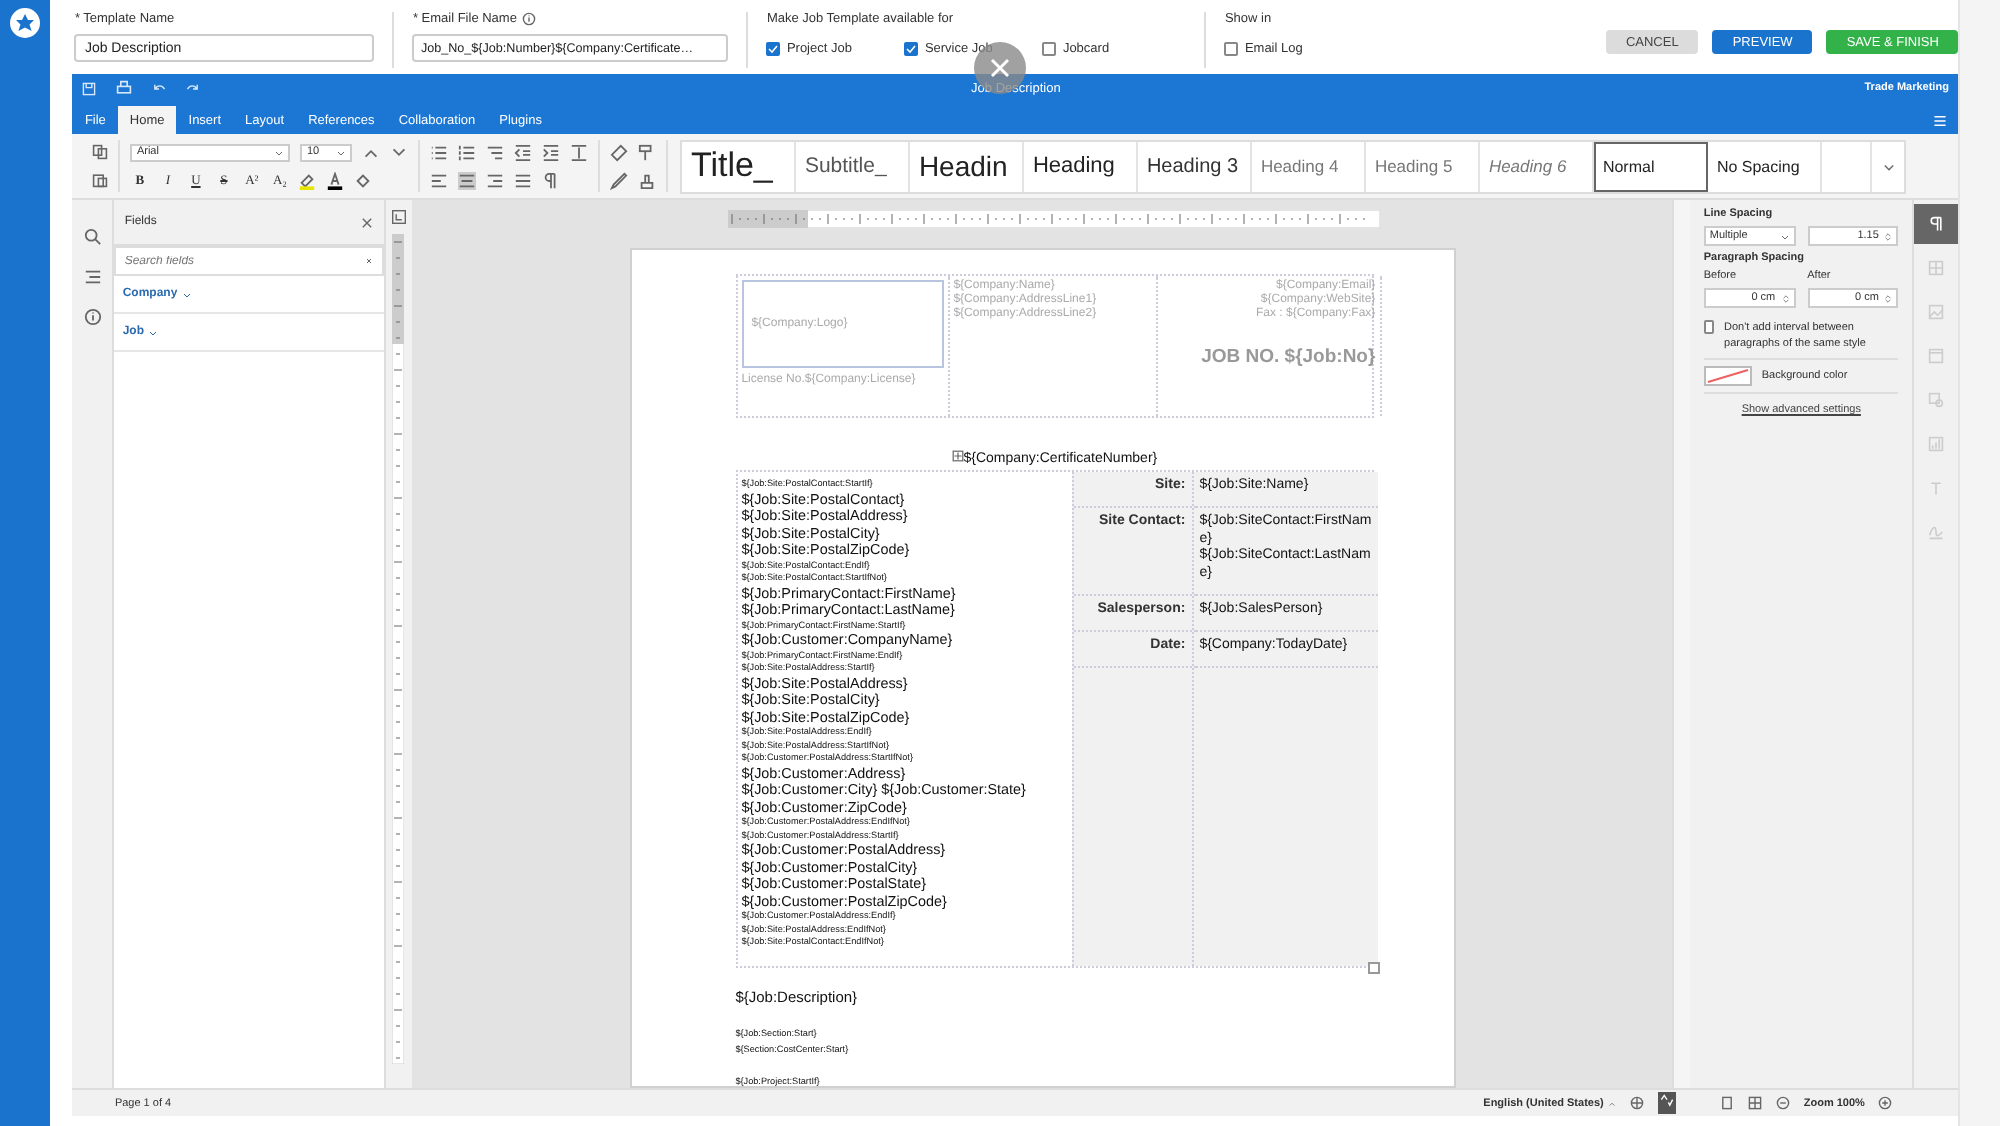 This screenshot has width=2000, height=1126. I want to click on paste-icon, so click(100, 180).